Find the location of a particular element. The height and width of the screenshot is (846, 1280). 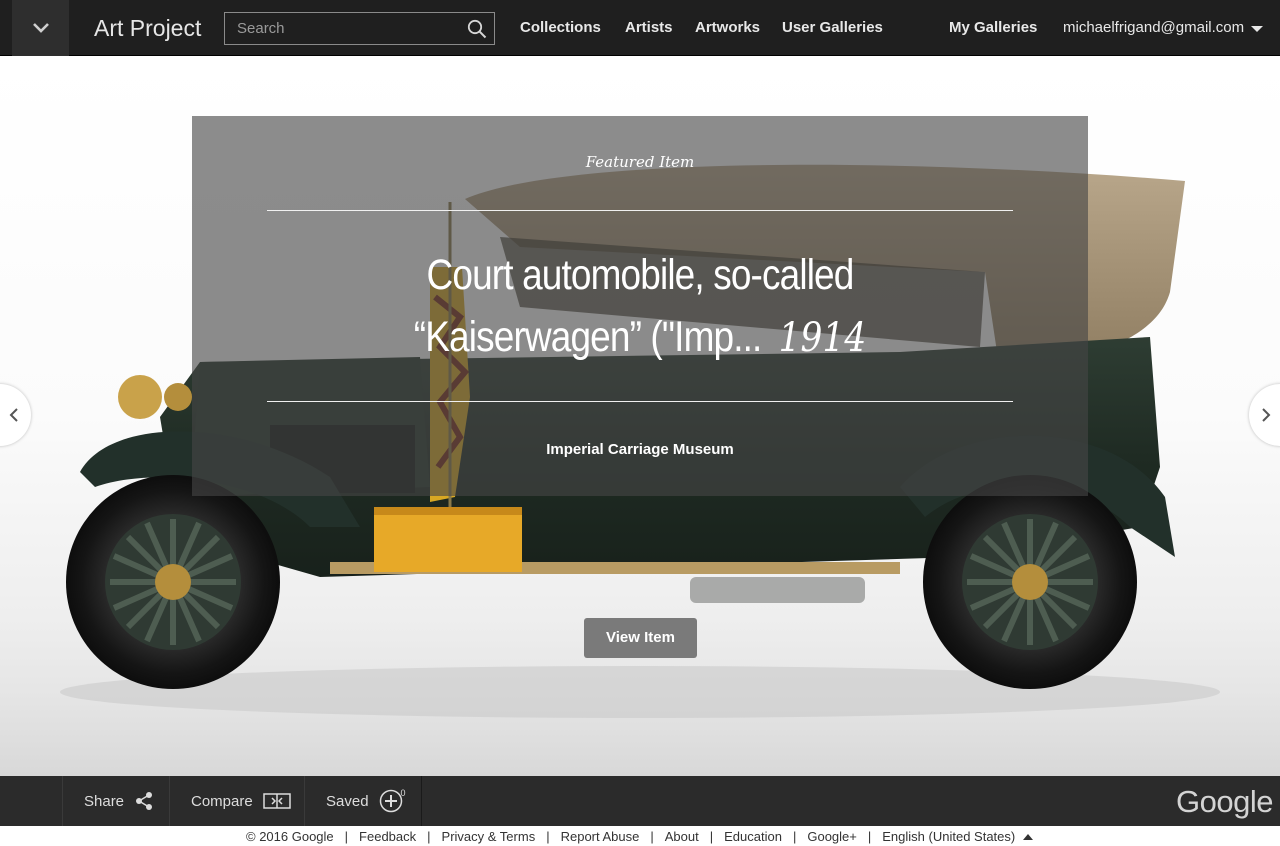

add-circle-icon is located at coordinates (390, 801).